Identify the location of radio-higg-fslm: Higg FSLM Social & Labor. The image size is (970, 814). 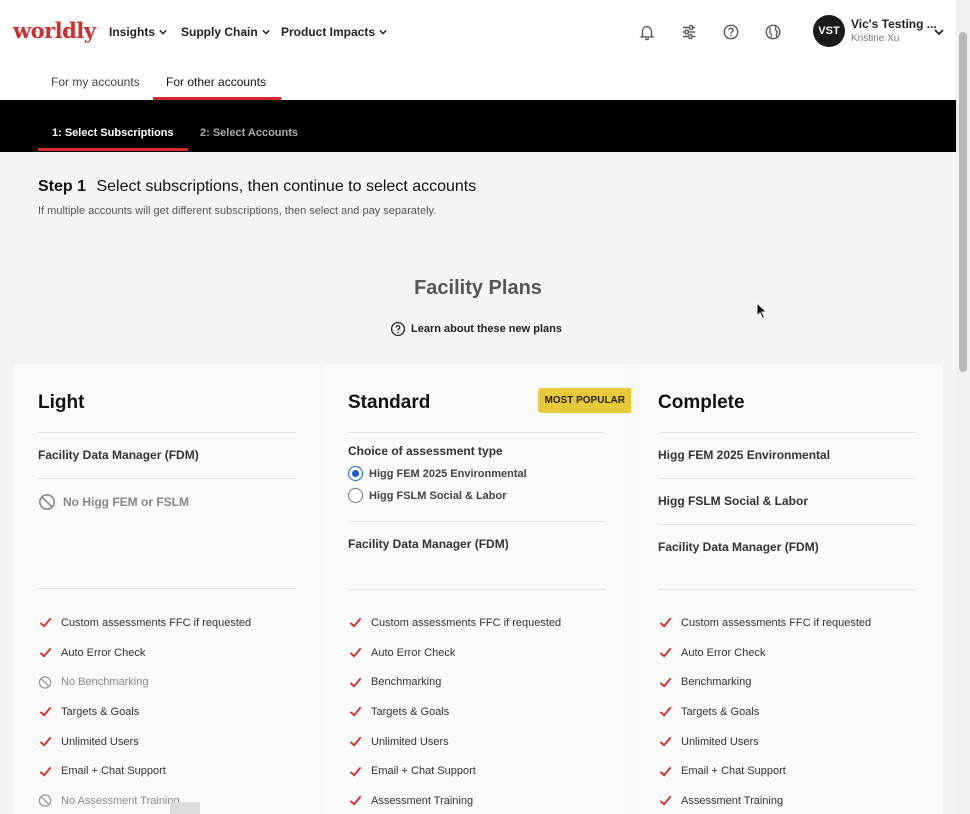
(427, 495).